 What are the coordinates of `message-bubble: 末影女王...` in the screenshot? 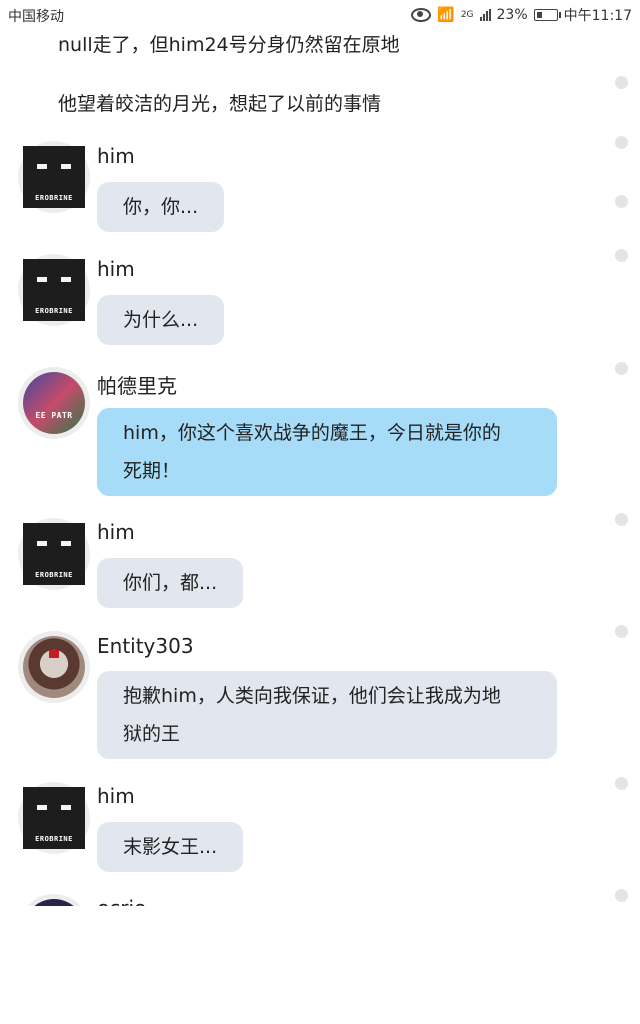 It's located at (170, 847).